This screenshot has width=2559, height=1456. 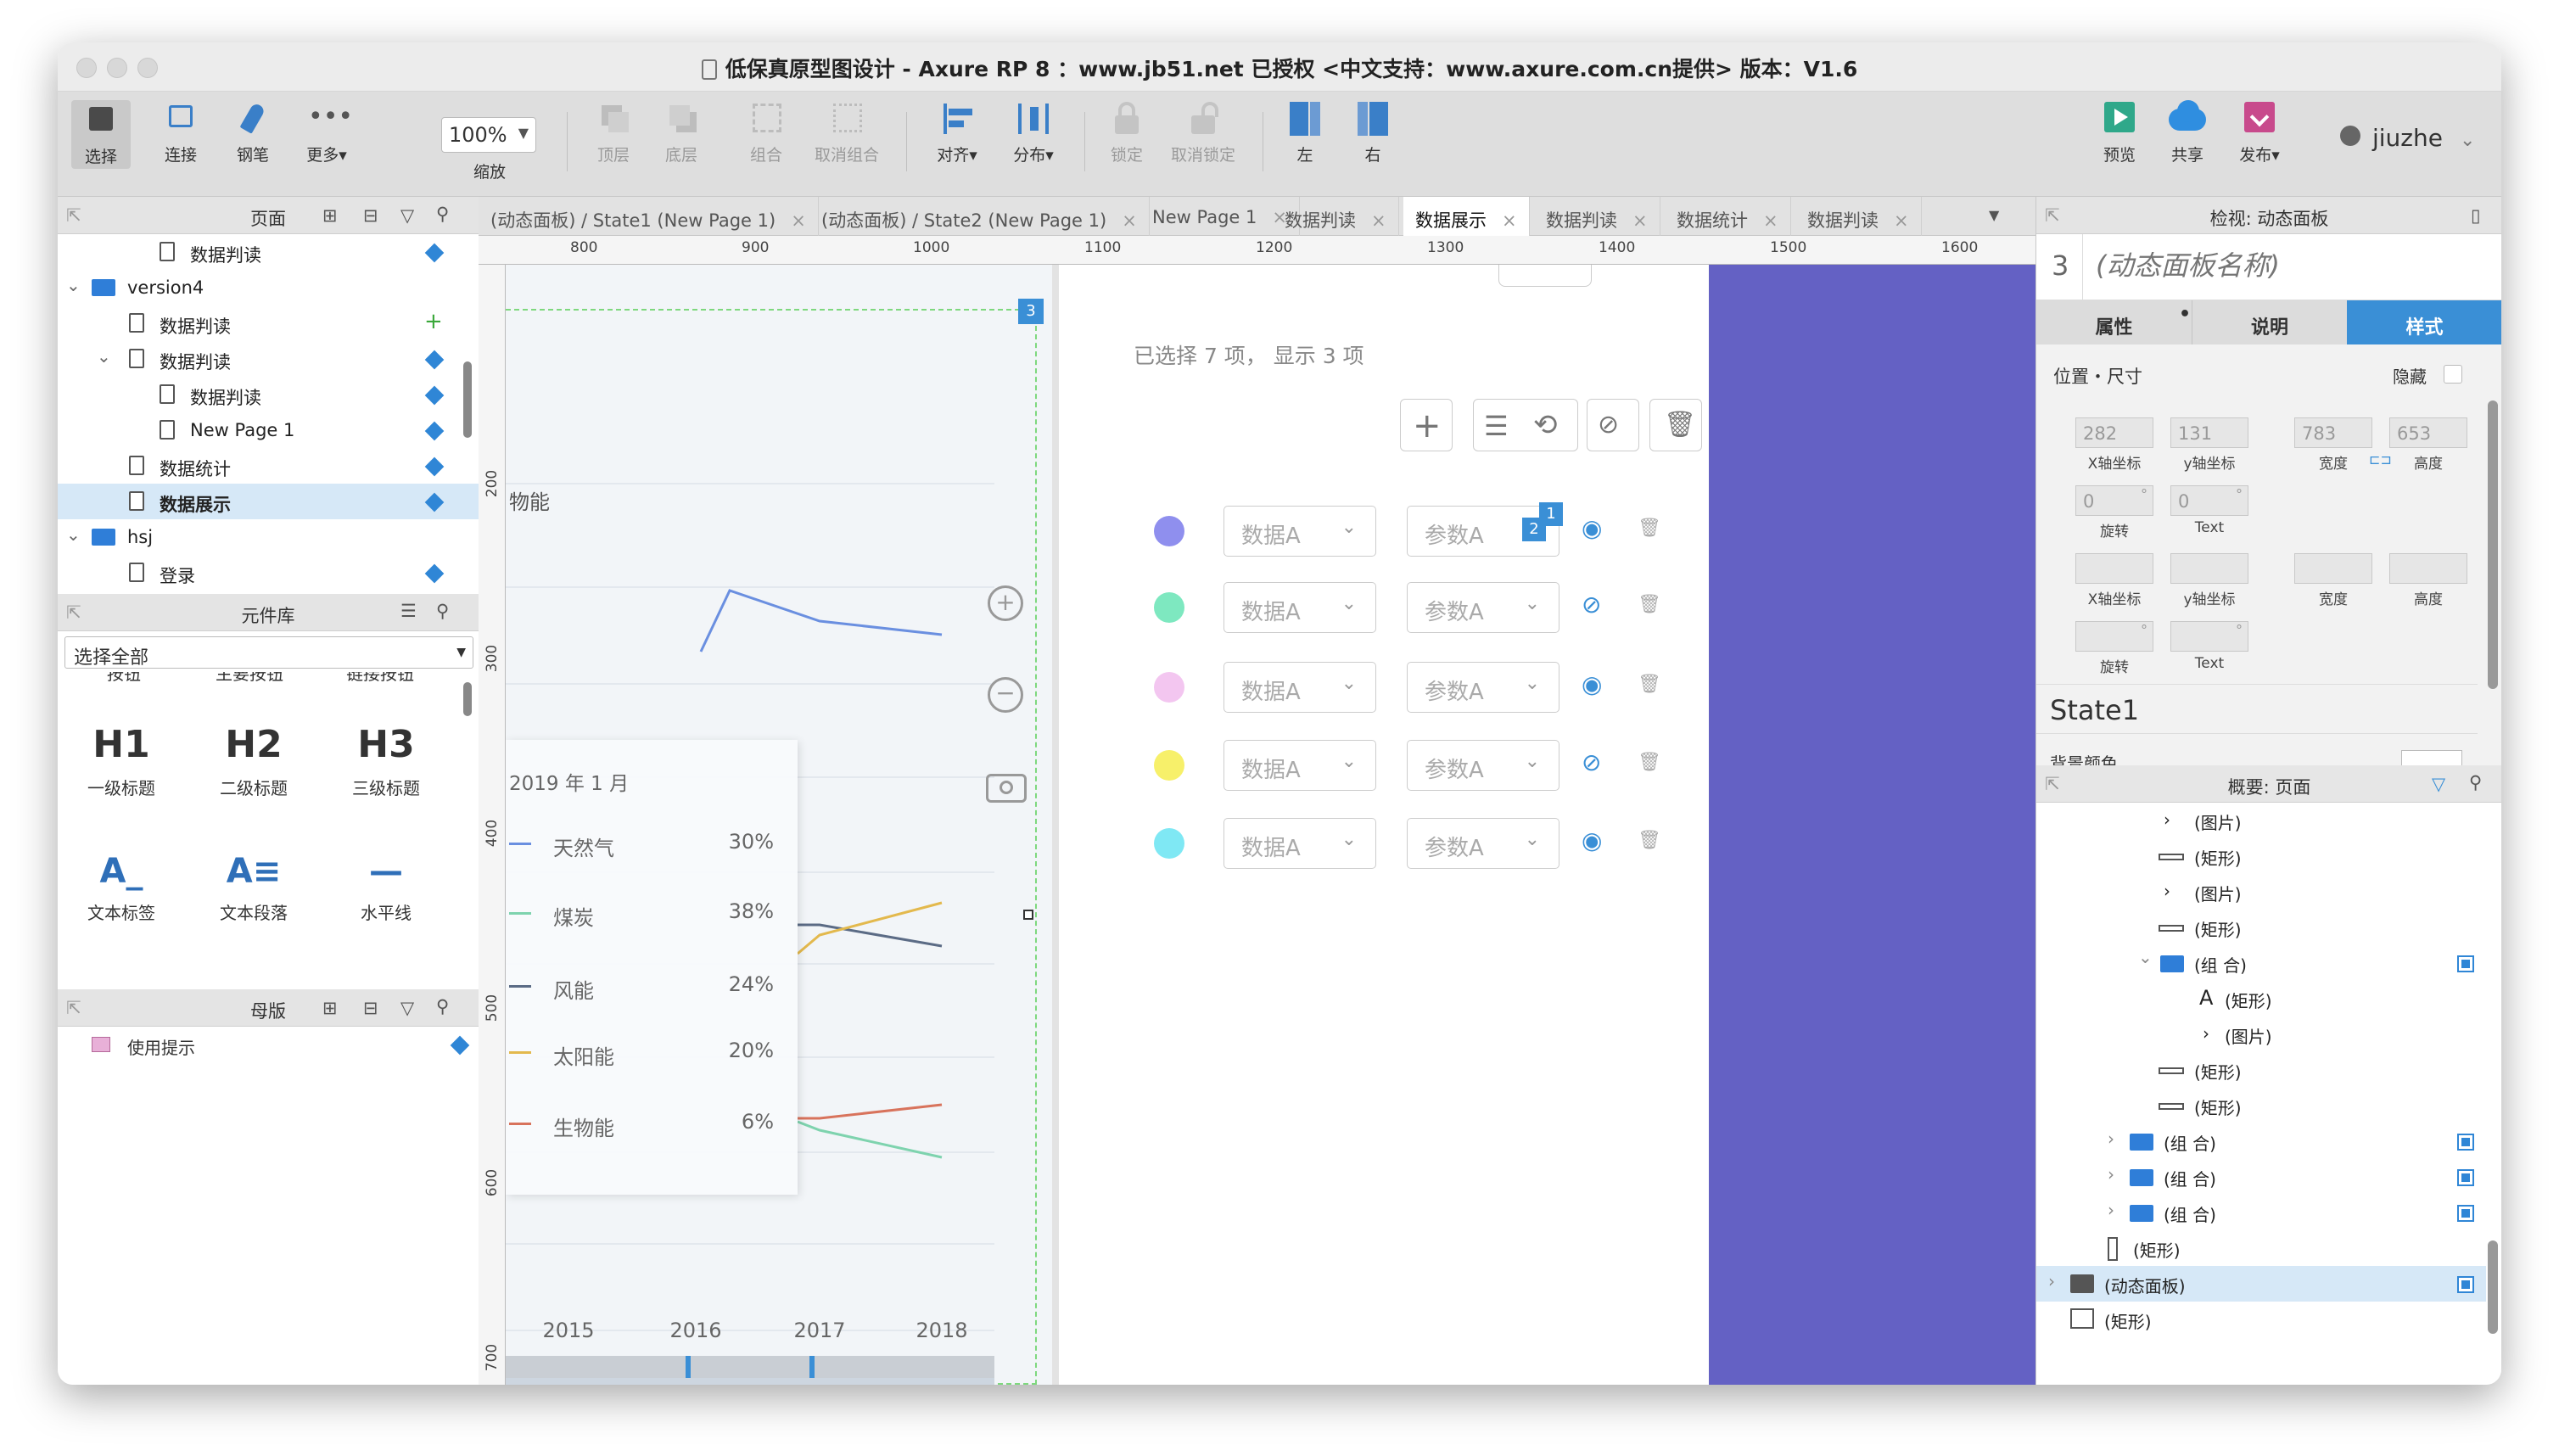 I want to click on library-scrollbar, so click(x=468, y=699).